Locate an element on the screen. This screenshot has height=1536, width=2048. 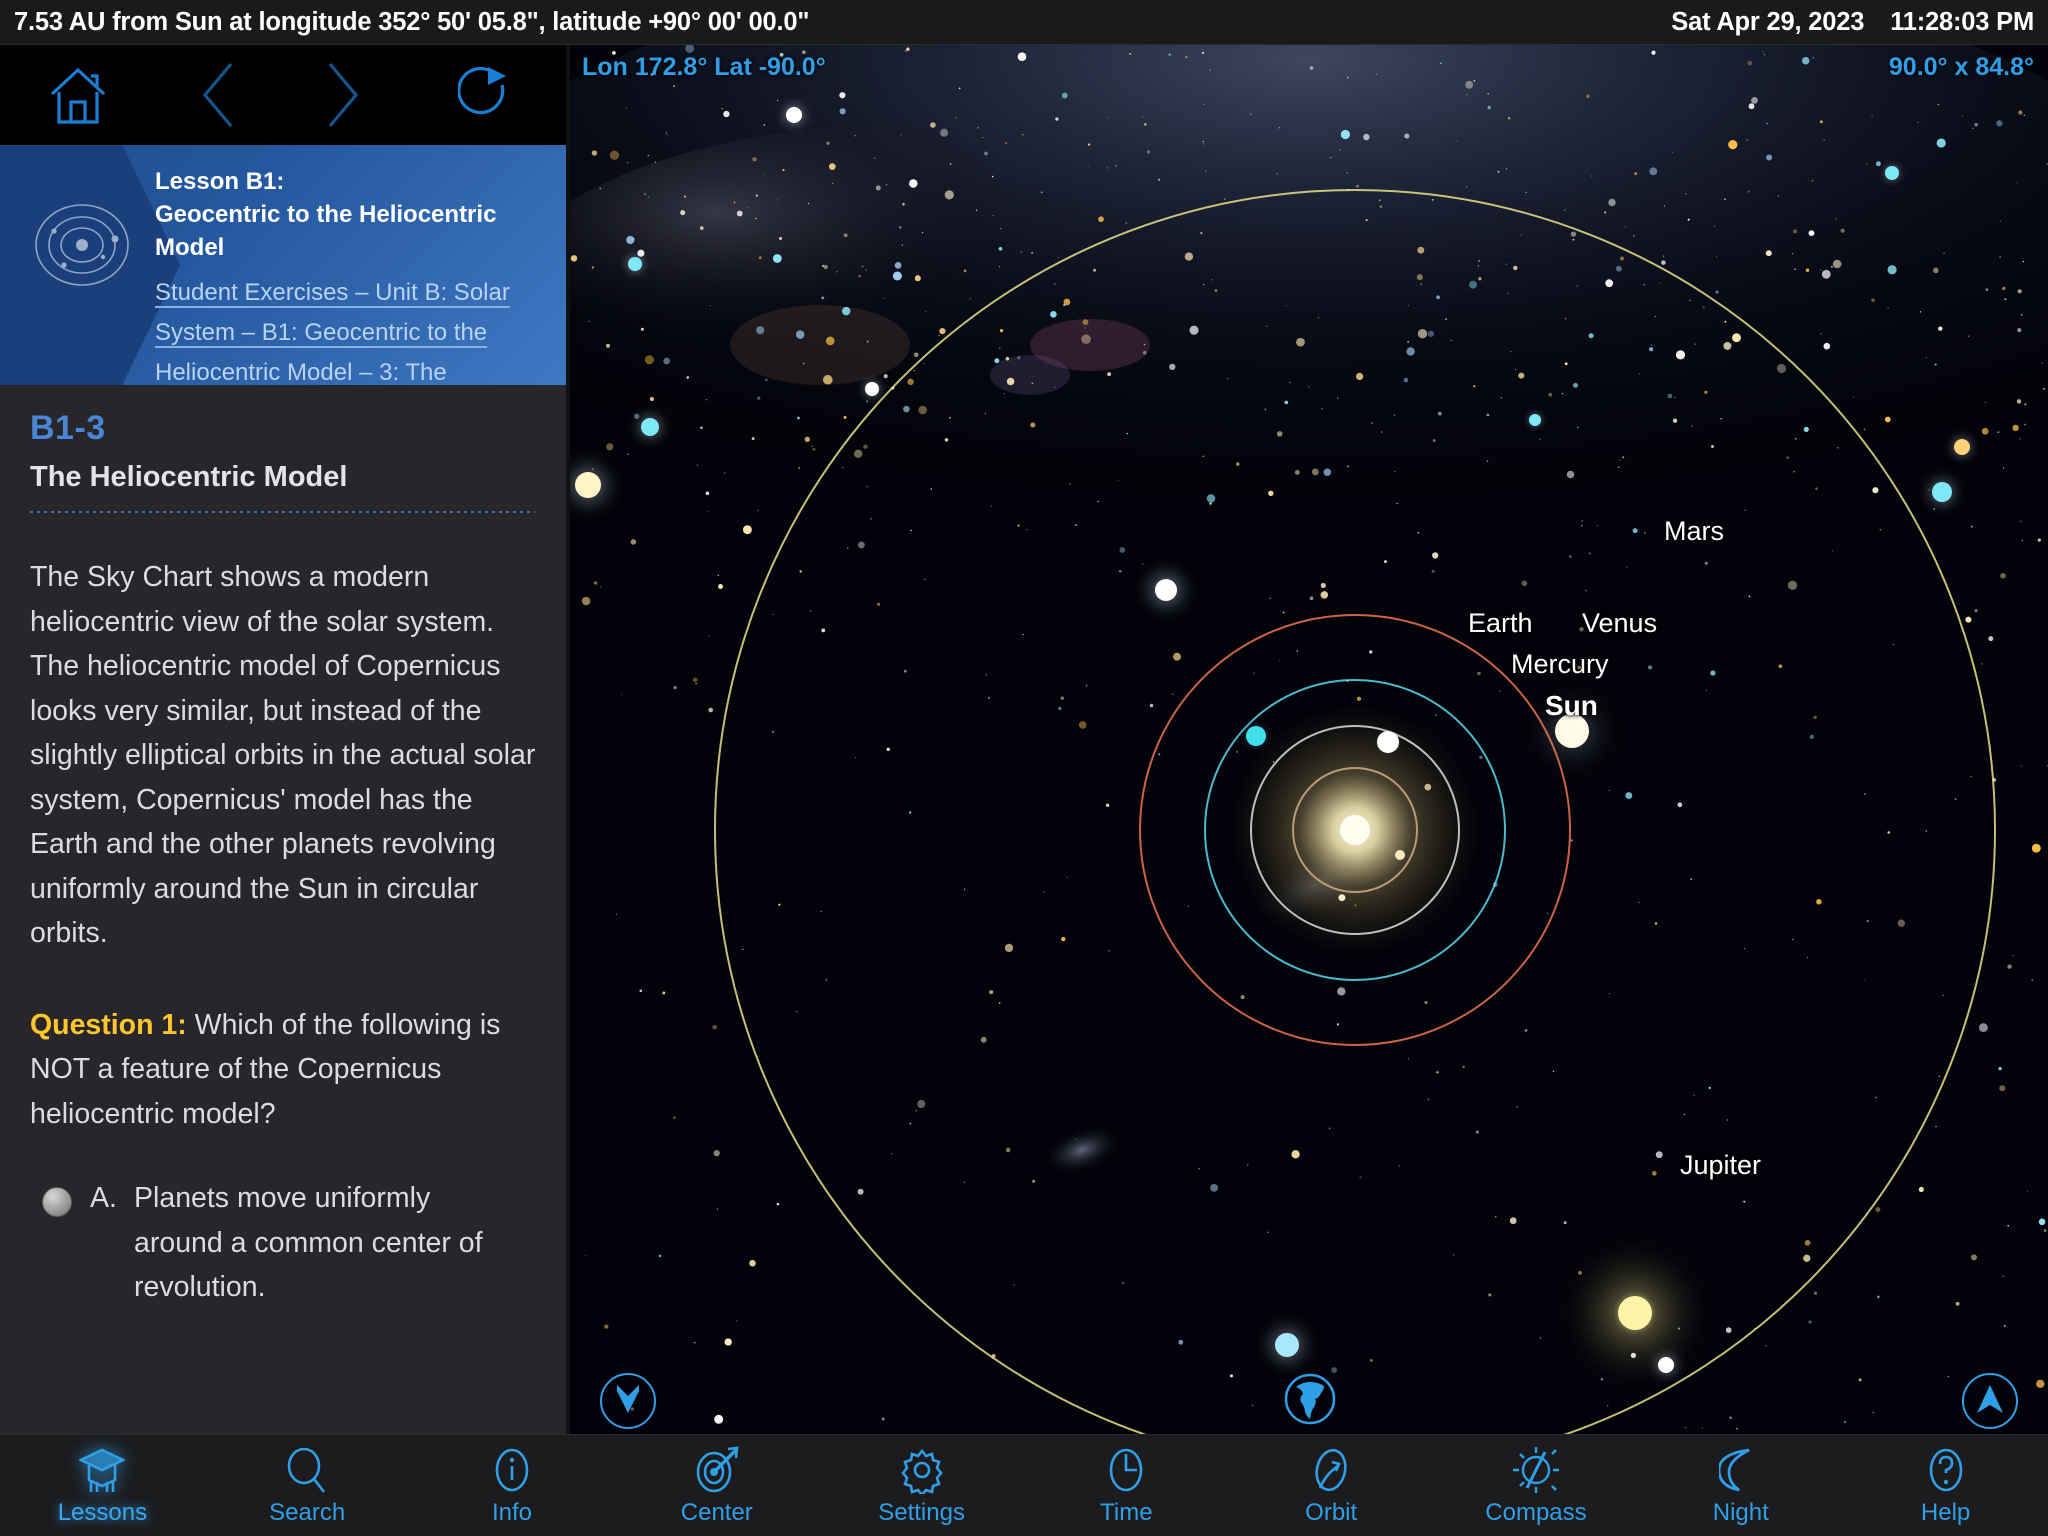
reload-icon is located at coordinates (485, 95).